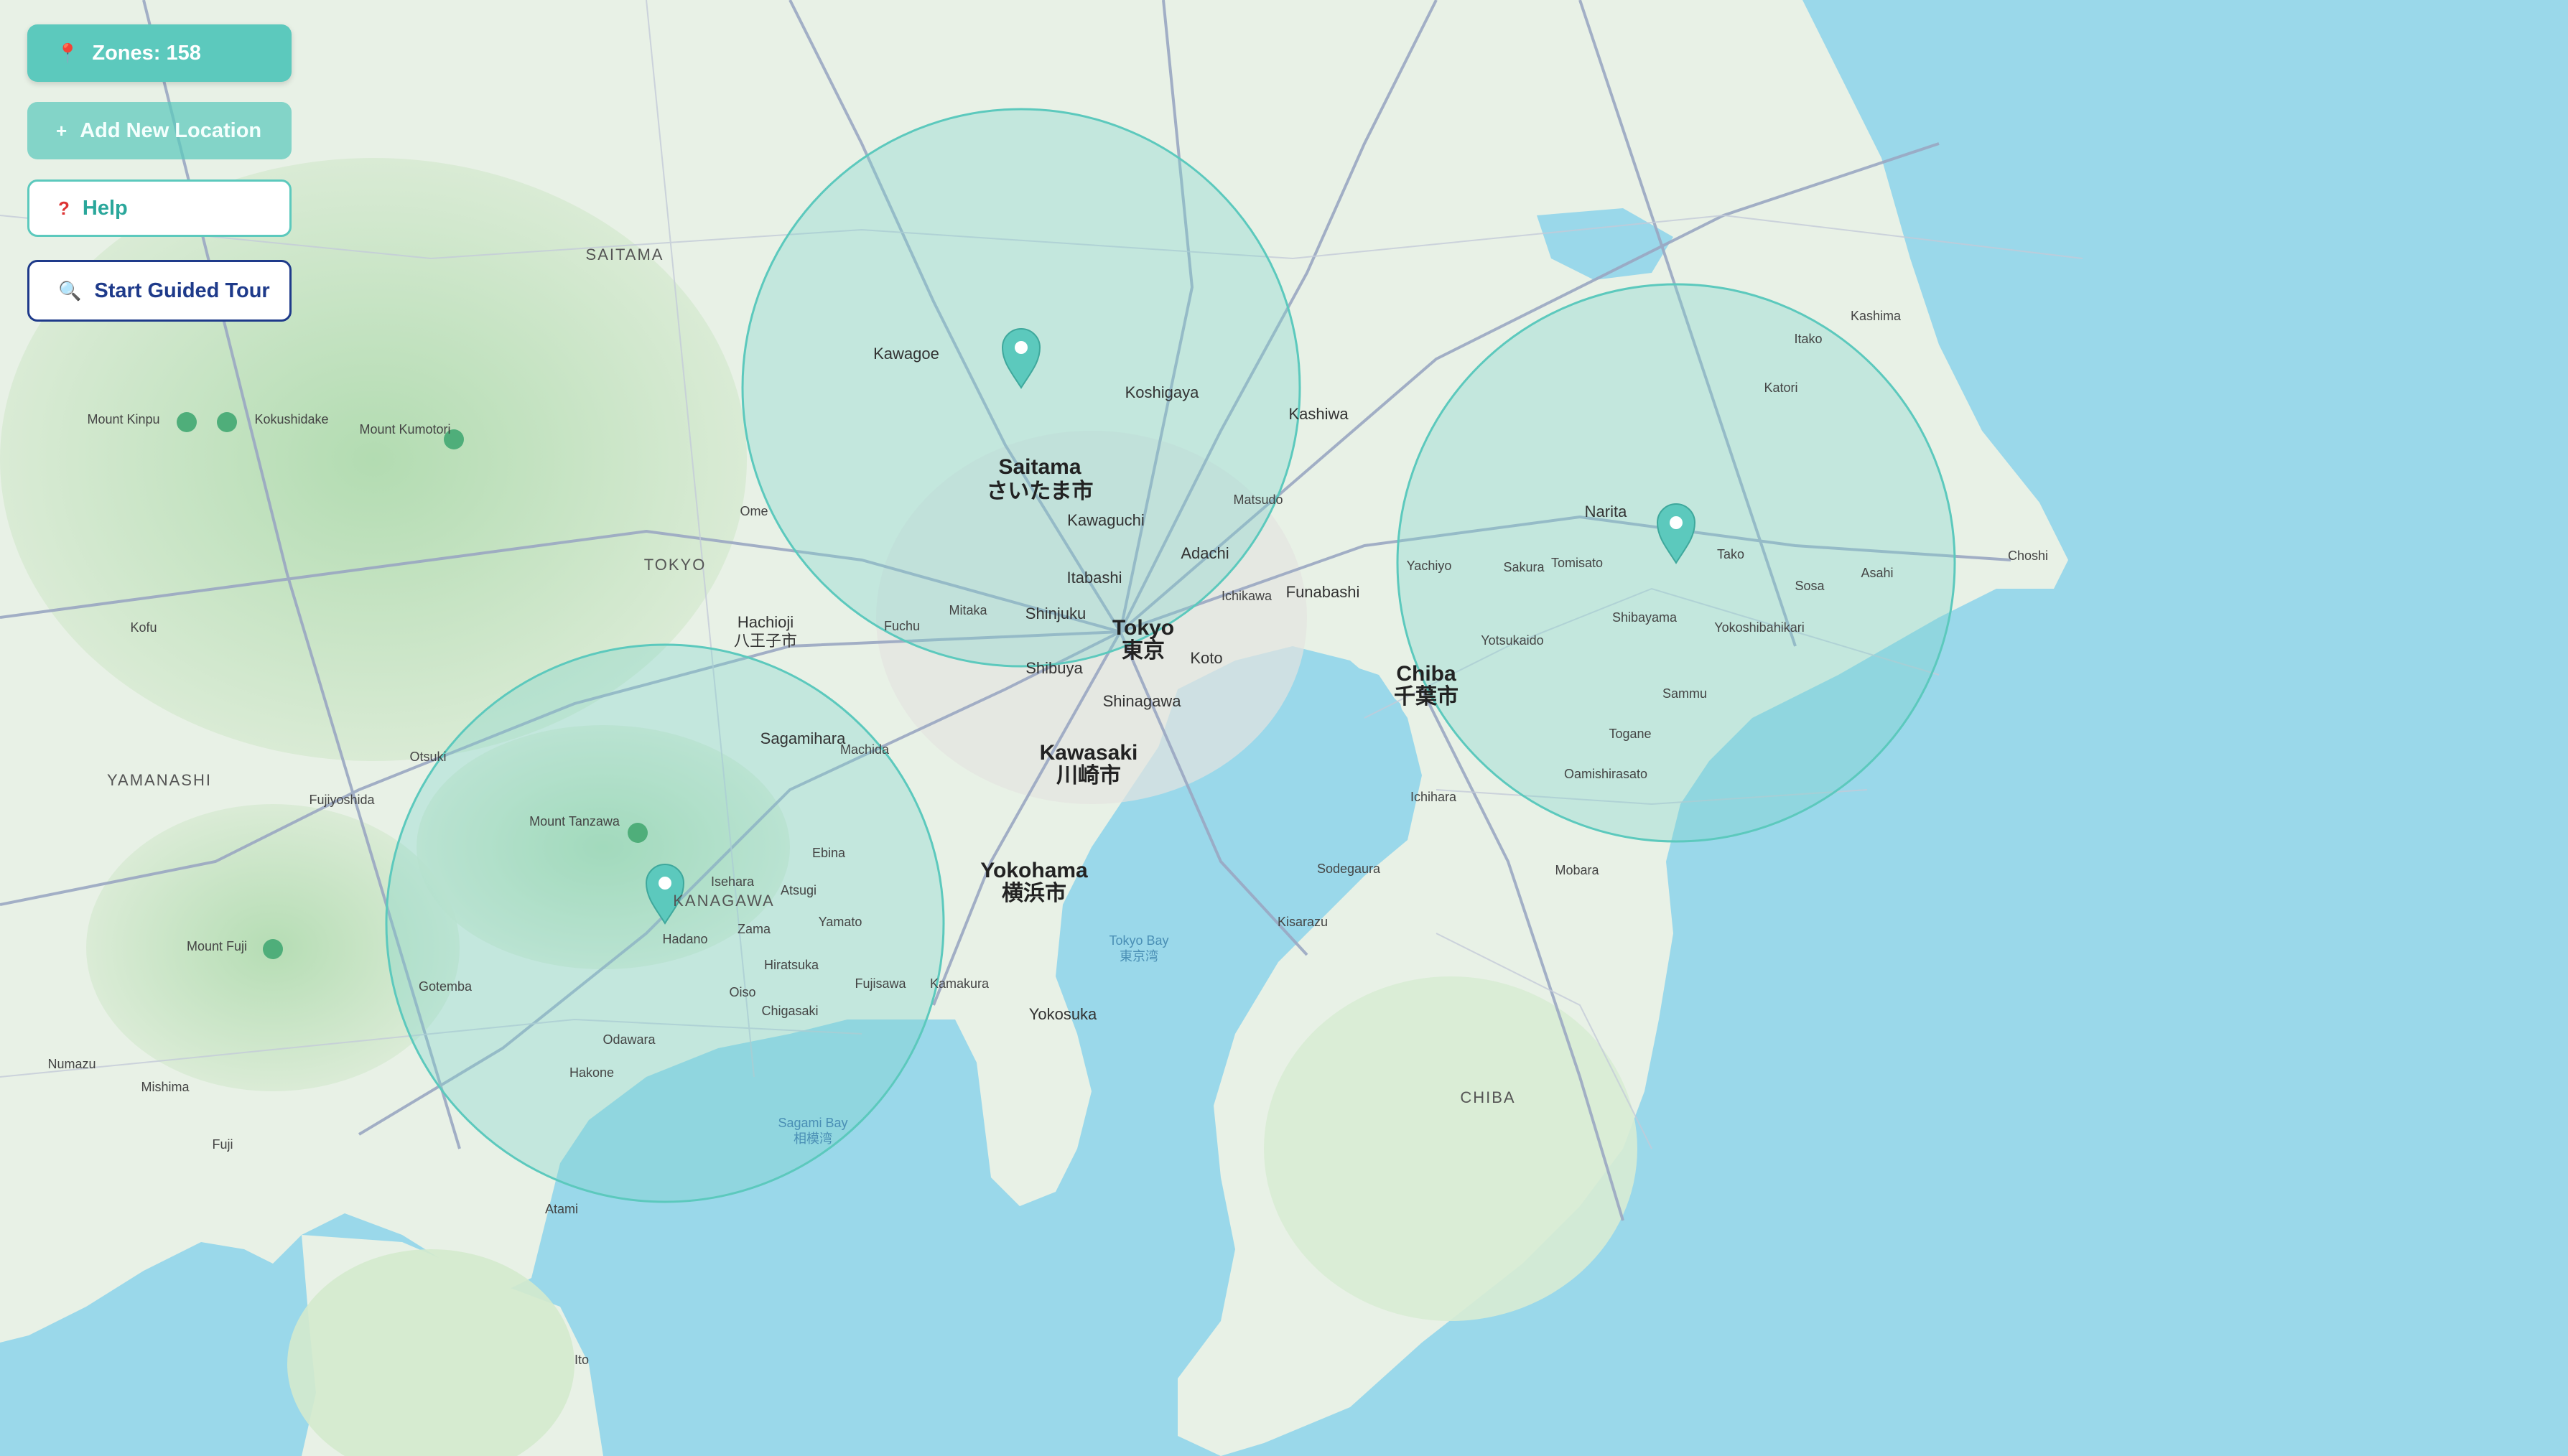 The image size is (2568, 1456). Describe the element at coordinates (1605, 774) in the screenshot. I see `city-label: Oamishirasato` at that location.